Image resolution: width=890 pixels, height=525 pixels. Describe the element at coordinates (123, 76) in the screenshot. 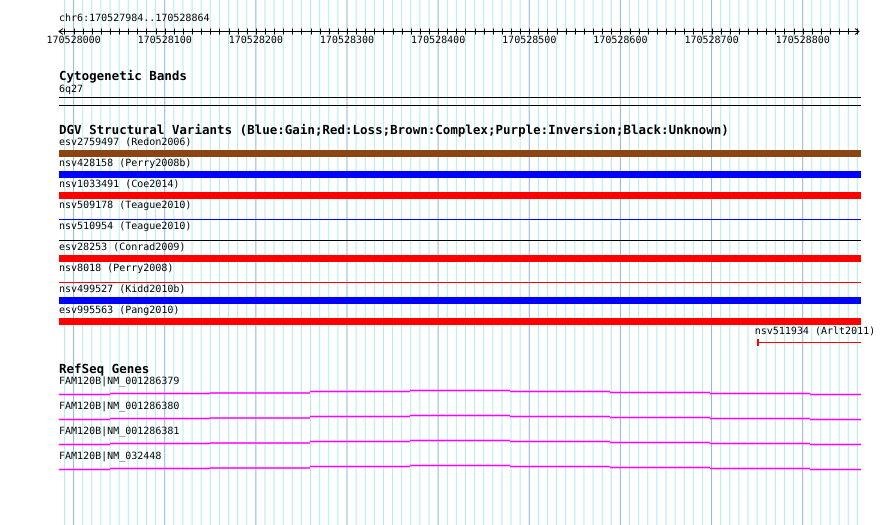

I see `track-title: Cytogenetic Bands` at that location.